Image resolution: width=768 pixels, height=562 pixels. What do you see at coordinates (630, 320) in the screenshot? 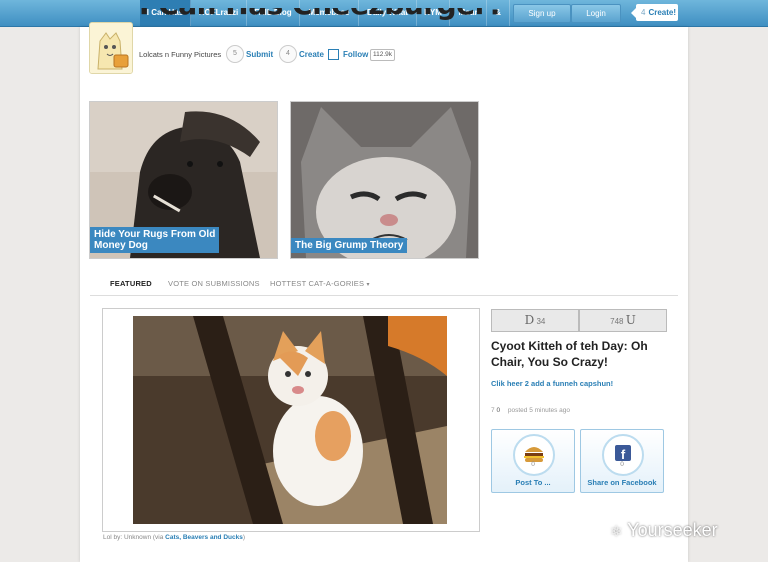
I see `vote-up-icon: U` at bounding box center [630, 320].